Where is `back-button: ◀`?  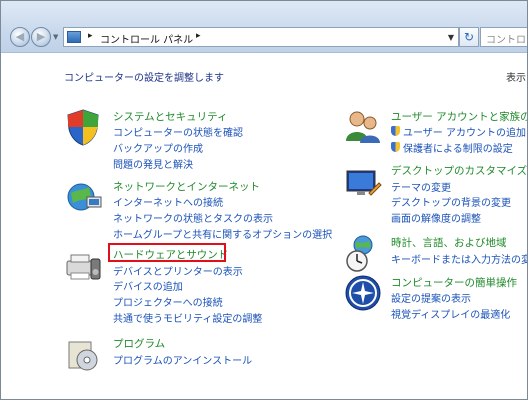 back-button: ◀ is located at coordinates (20, 37).